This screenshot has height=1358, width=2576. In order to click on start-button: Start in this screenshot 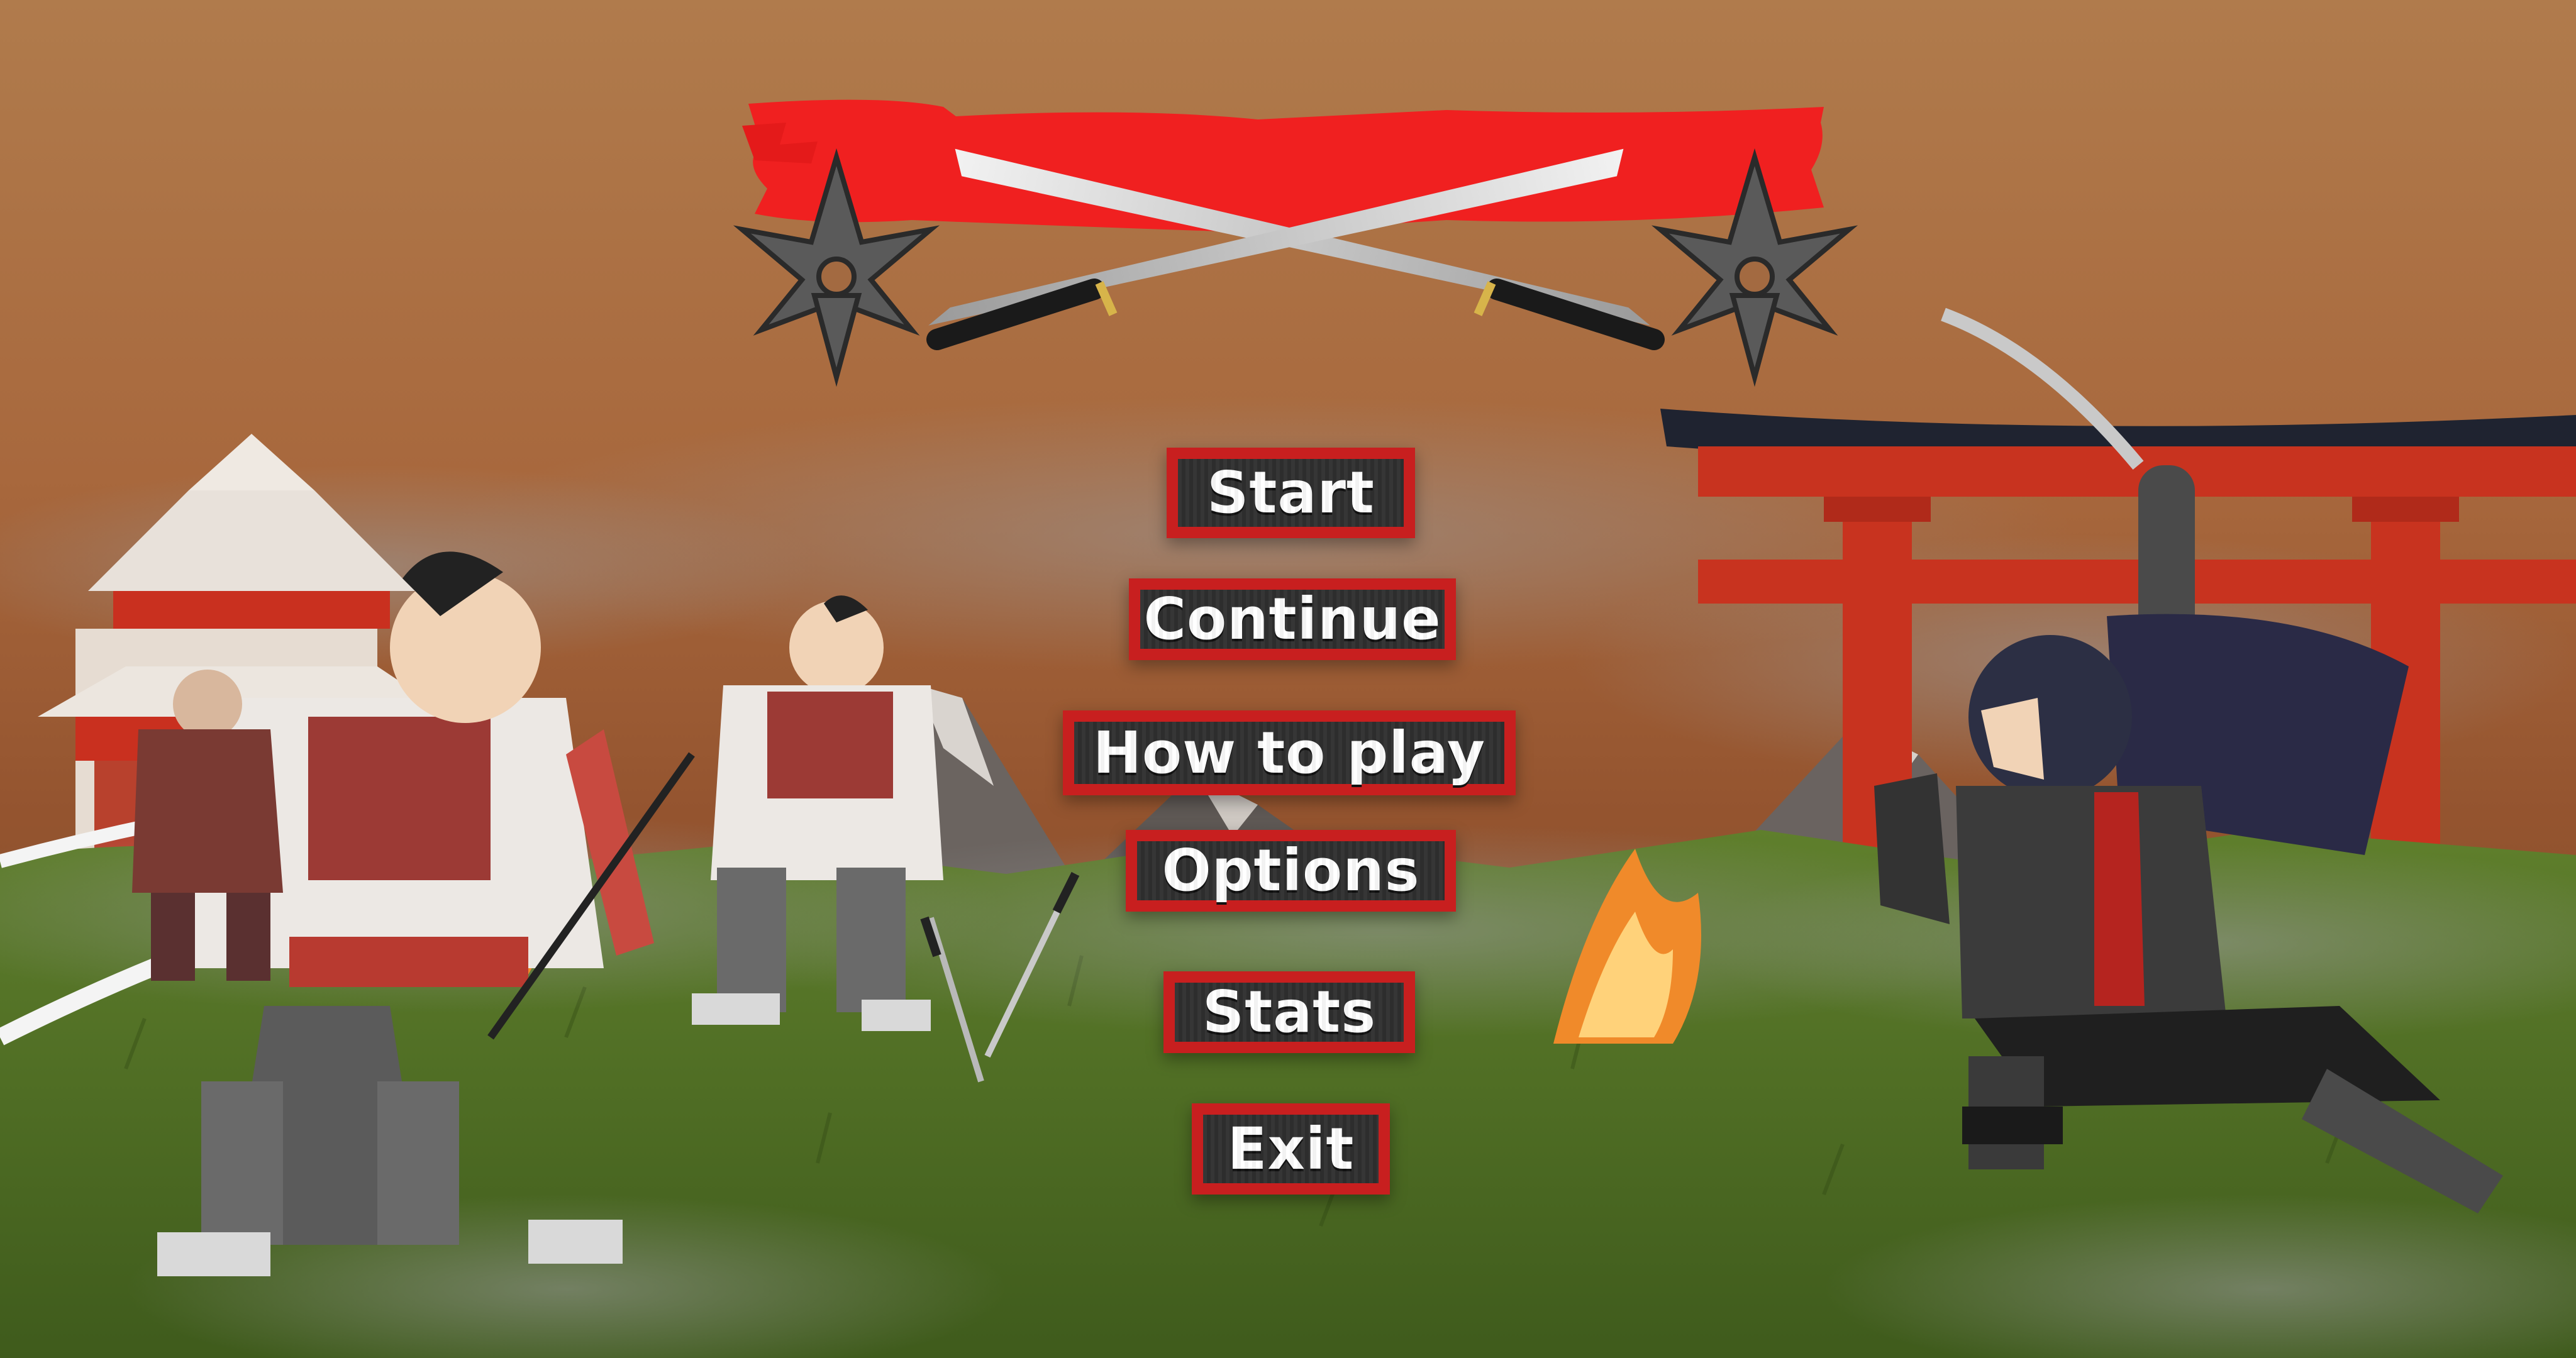, I will do `click(1291, 493)`.